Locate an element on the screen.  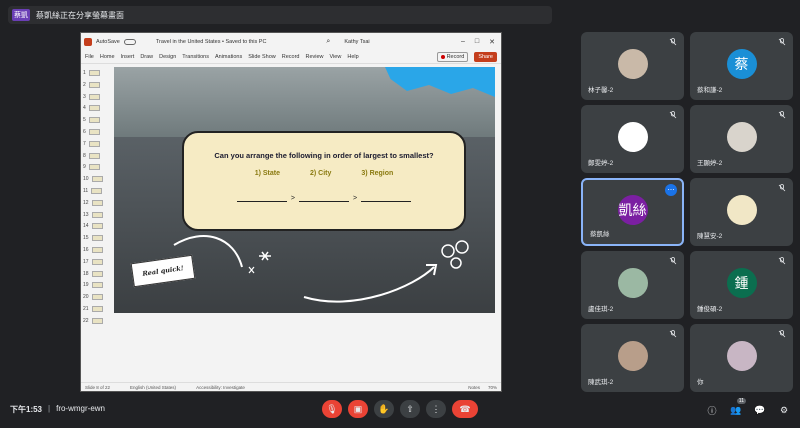
slide-thumbnail: 21 is located at coordinates (95, 309).